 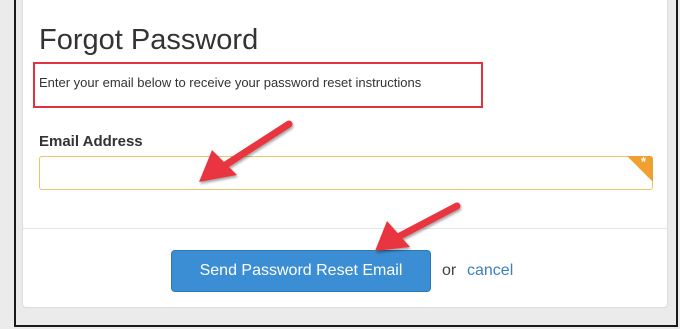 I want to click on required-indicator, so click(x=640, y=169).